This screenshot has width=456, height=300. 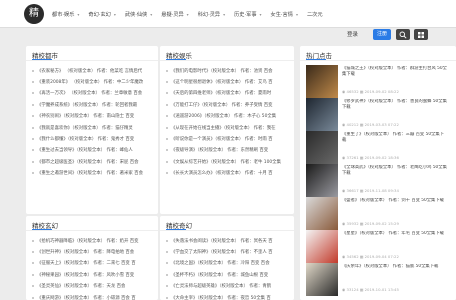 What do you see at coordinates (222, 241) in the screenshot?
I see `book-link: 《失落法书会阅读》（校对版全本） 作者：冥各天 百` at bounding box center [222, 241].